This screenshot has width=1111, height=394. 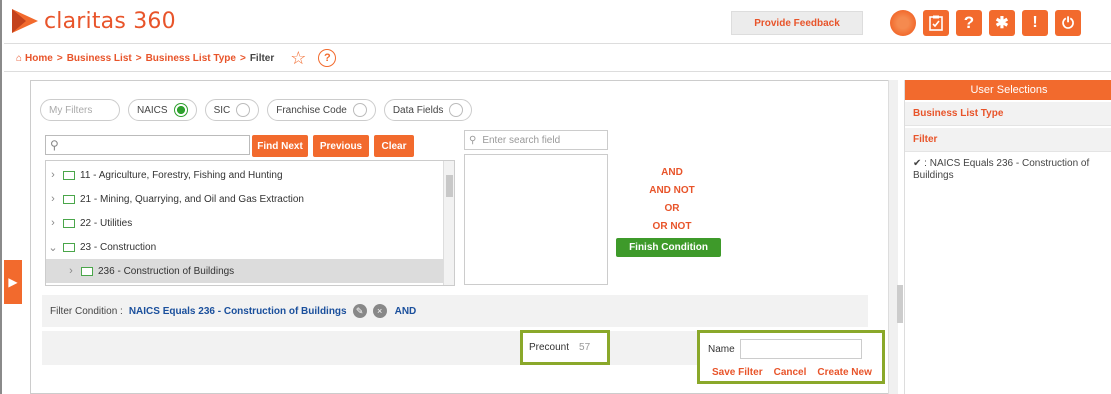 I want to click on globe-icon, so click(x=903, y=23).